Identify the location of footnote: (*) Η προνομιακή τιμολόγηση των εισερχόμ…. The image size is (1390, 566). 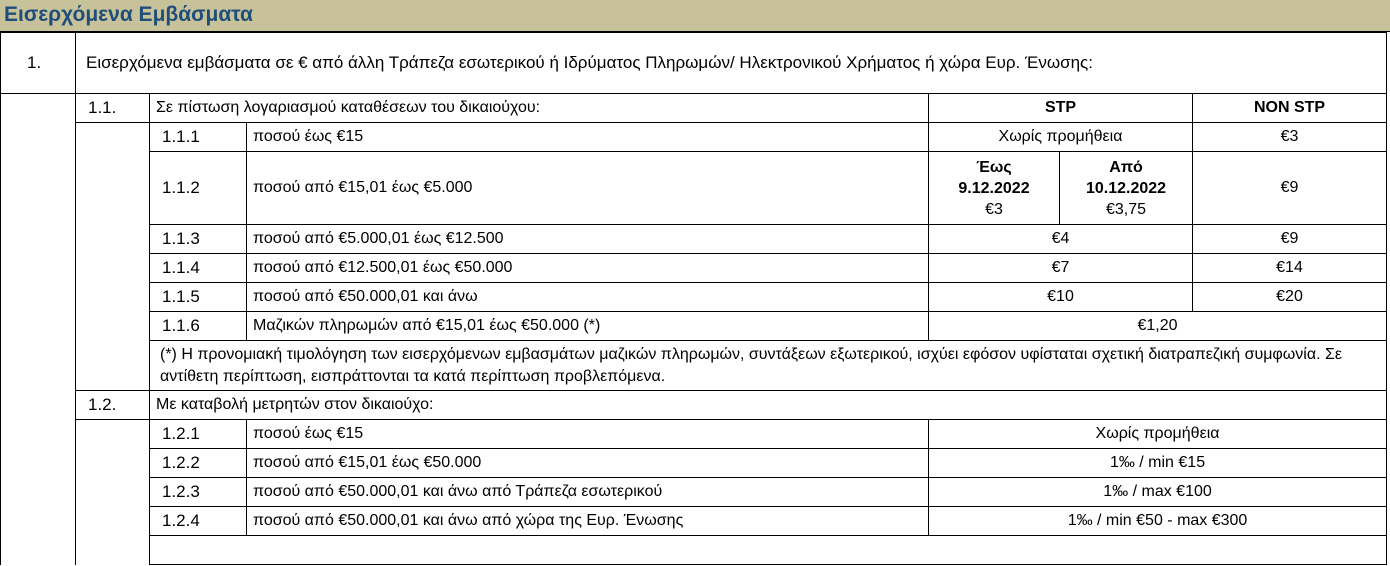
(768, 365).